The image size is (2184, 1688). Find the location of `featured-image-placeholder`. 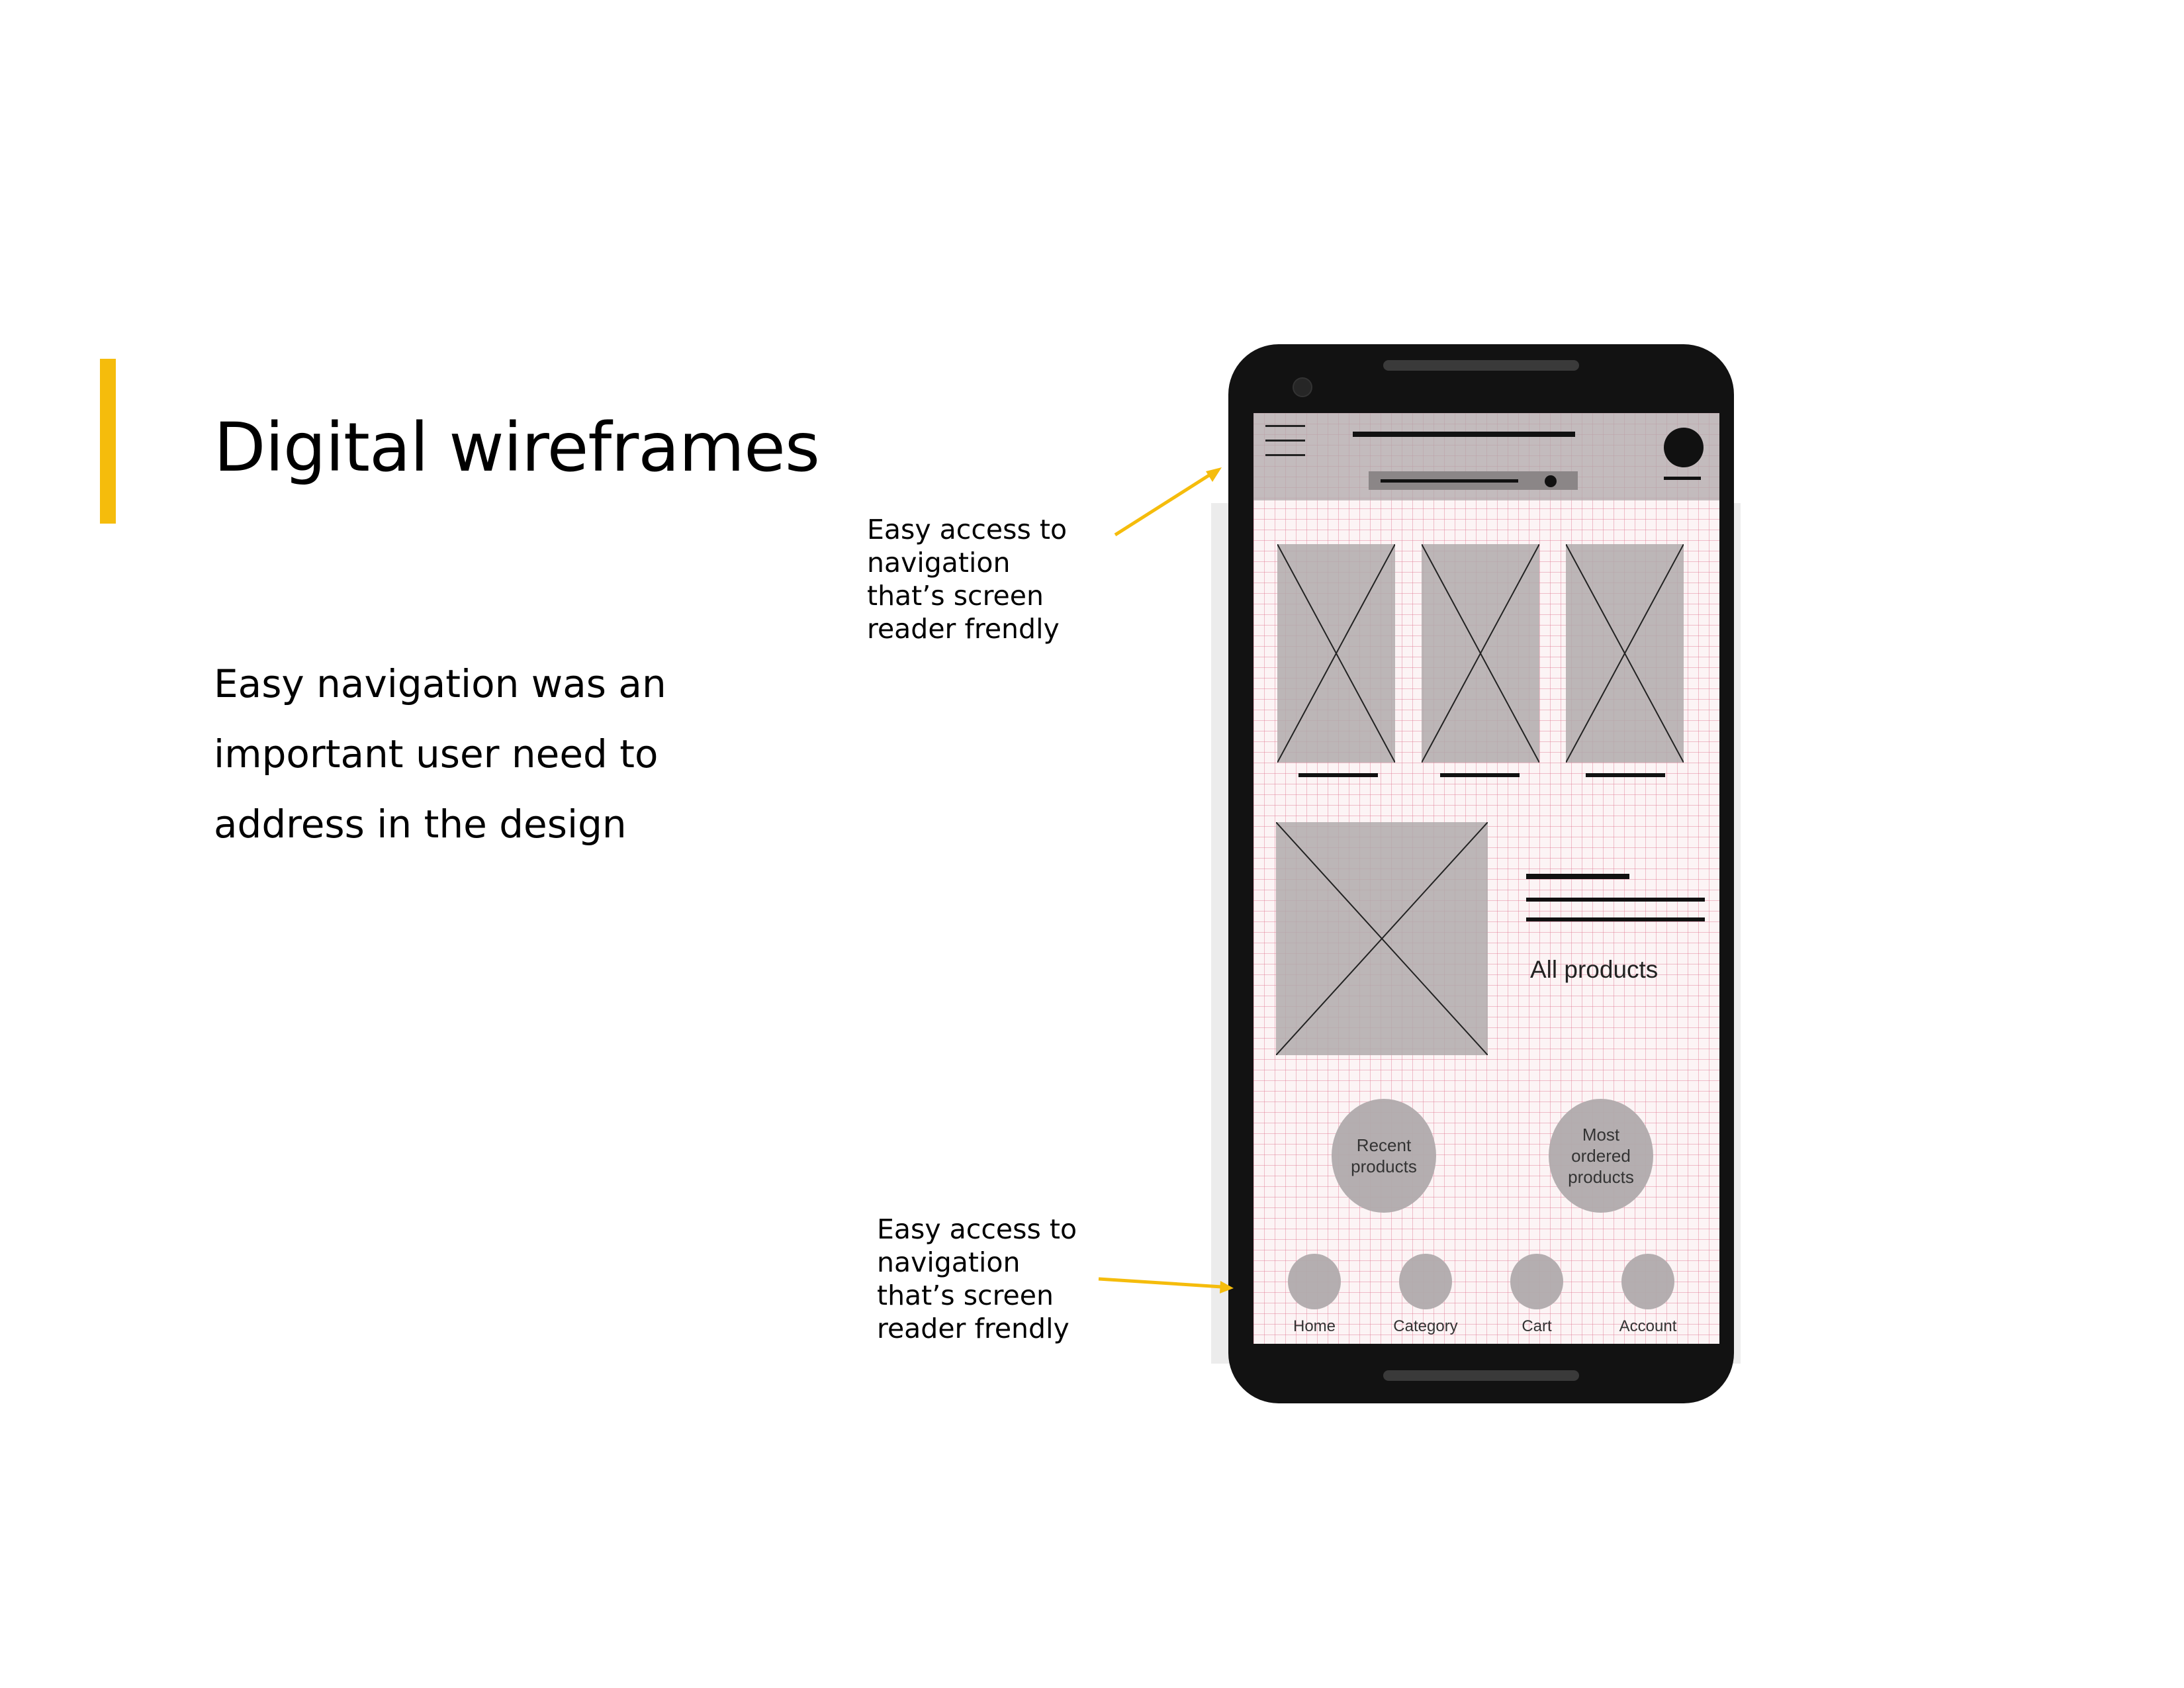

featured-image-placeholder is located at coordinates (1382, 938).